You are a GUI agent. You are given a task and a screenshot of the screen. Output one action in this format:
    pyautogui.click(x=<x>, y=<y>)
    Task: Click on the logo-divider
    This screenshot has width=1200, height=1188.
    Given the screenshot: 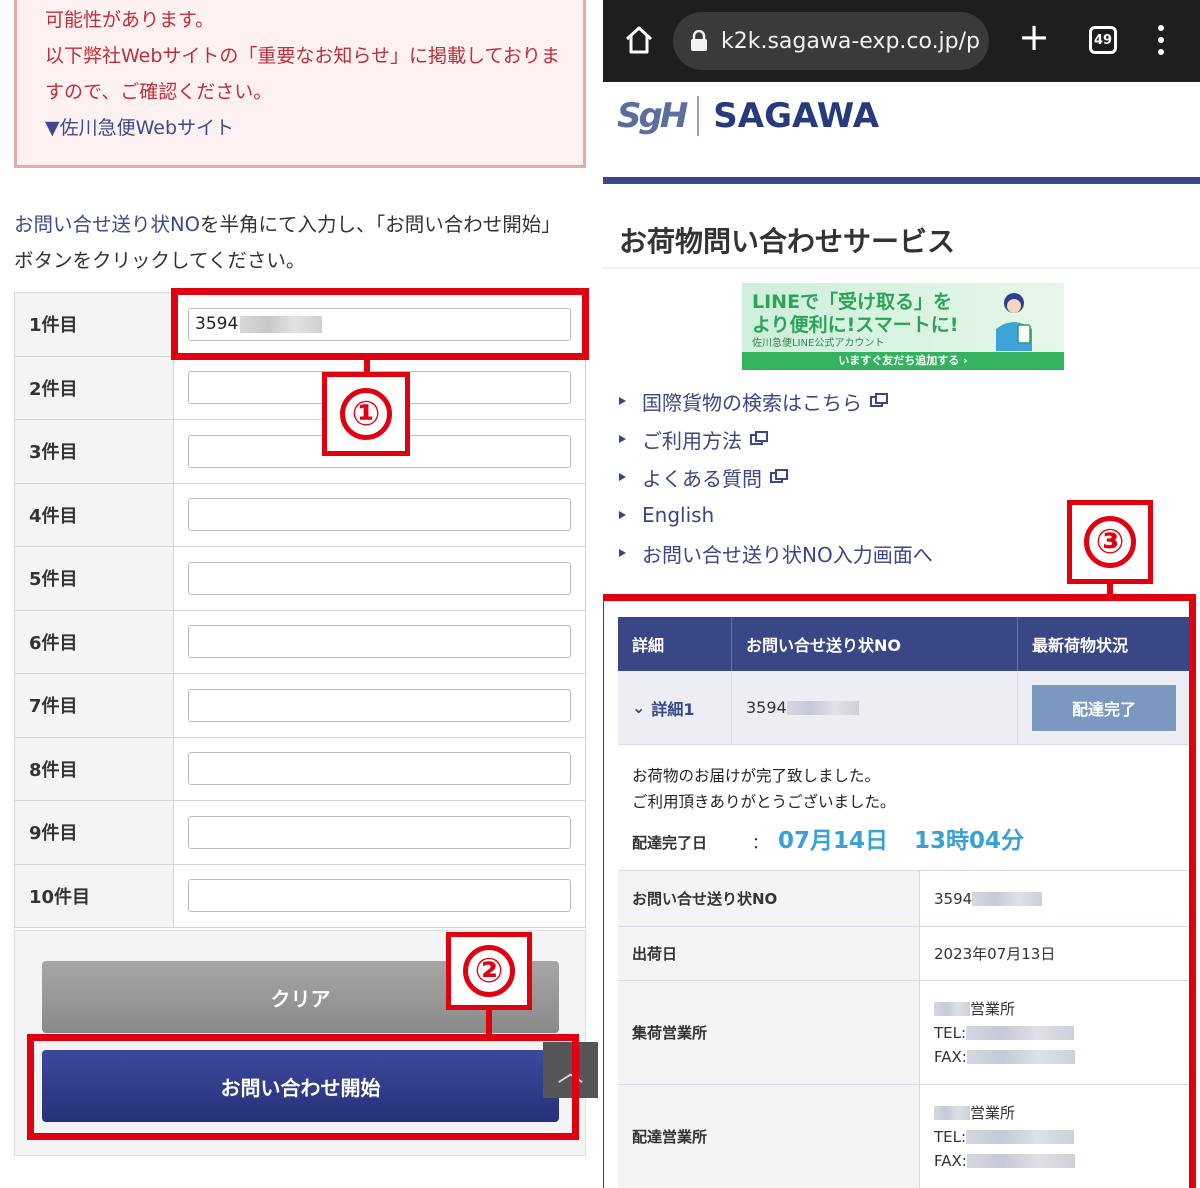 What is the action you would take?
    pyautogui.click(x=698, y=116)
    